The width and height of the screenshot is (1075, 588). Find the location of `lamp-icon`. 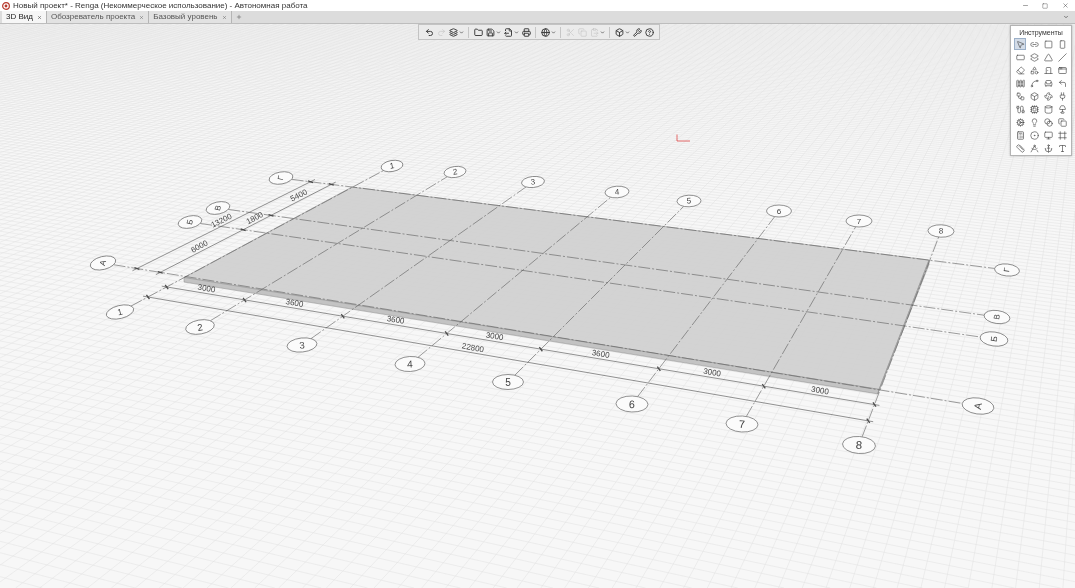

lamp-icon is located at coordinates (1062, 109).